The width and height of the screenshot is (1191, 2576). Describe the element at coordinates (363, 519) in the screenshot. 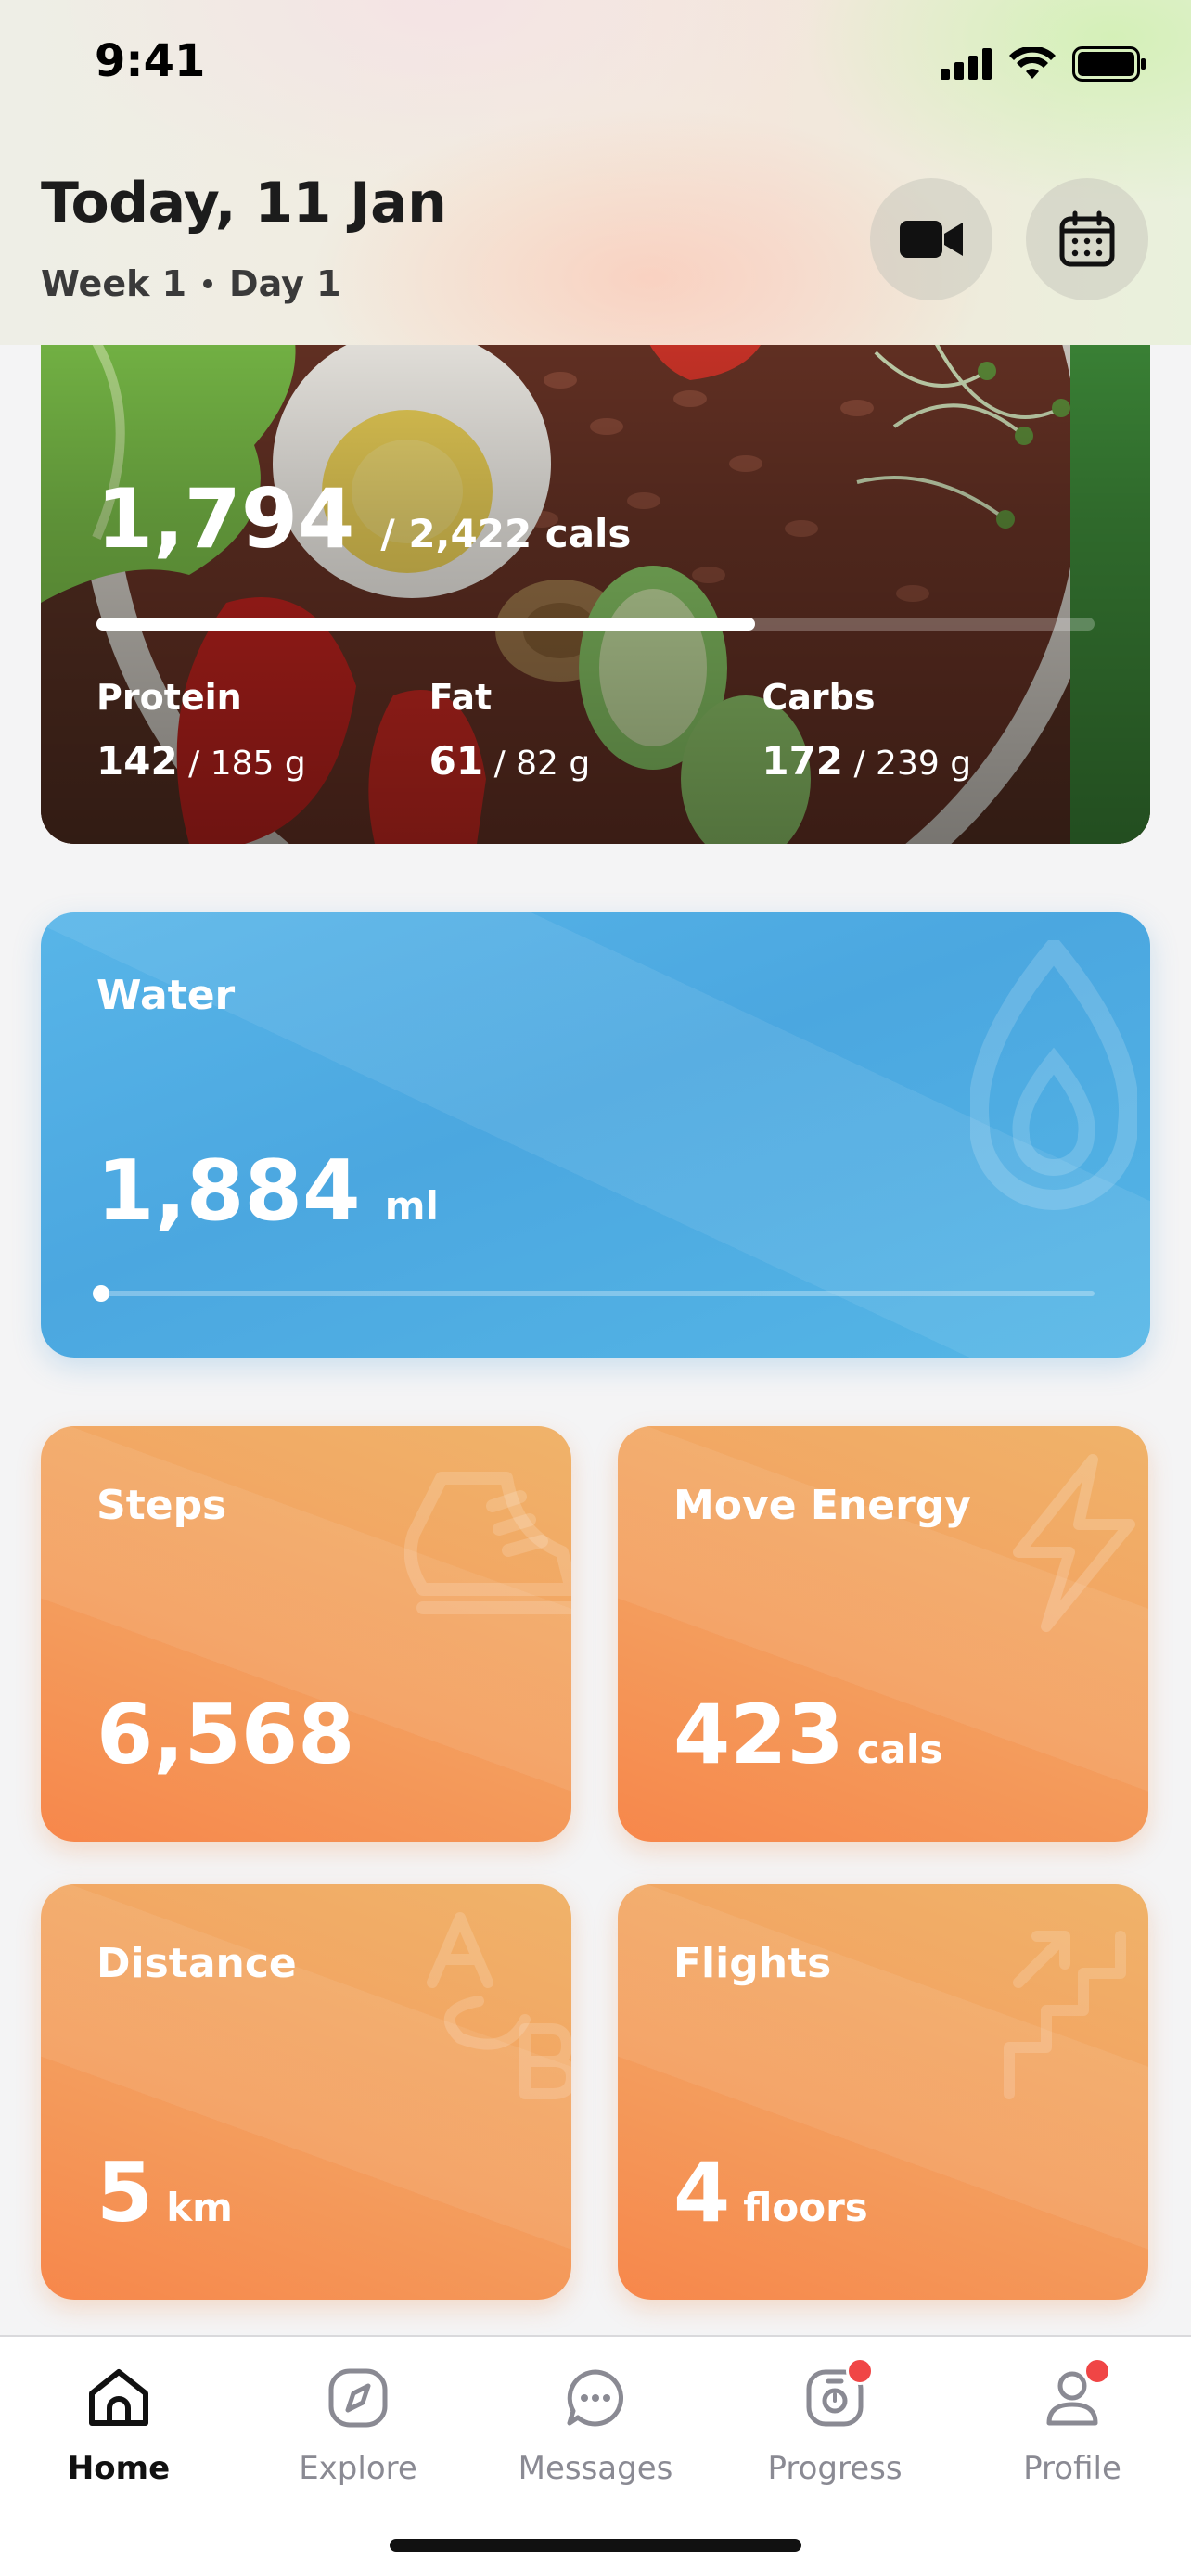

I see `calories-summary: 1,794 / 2,422 cals` at that location.